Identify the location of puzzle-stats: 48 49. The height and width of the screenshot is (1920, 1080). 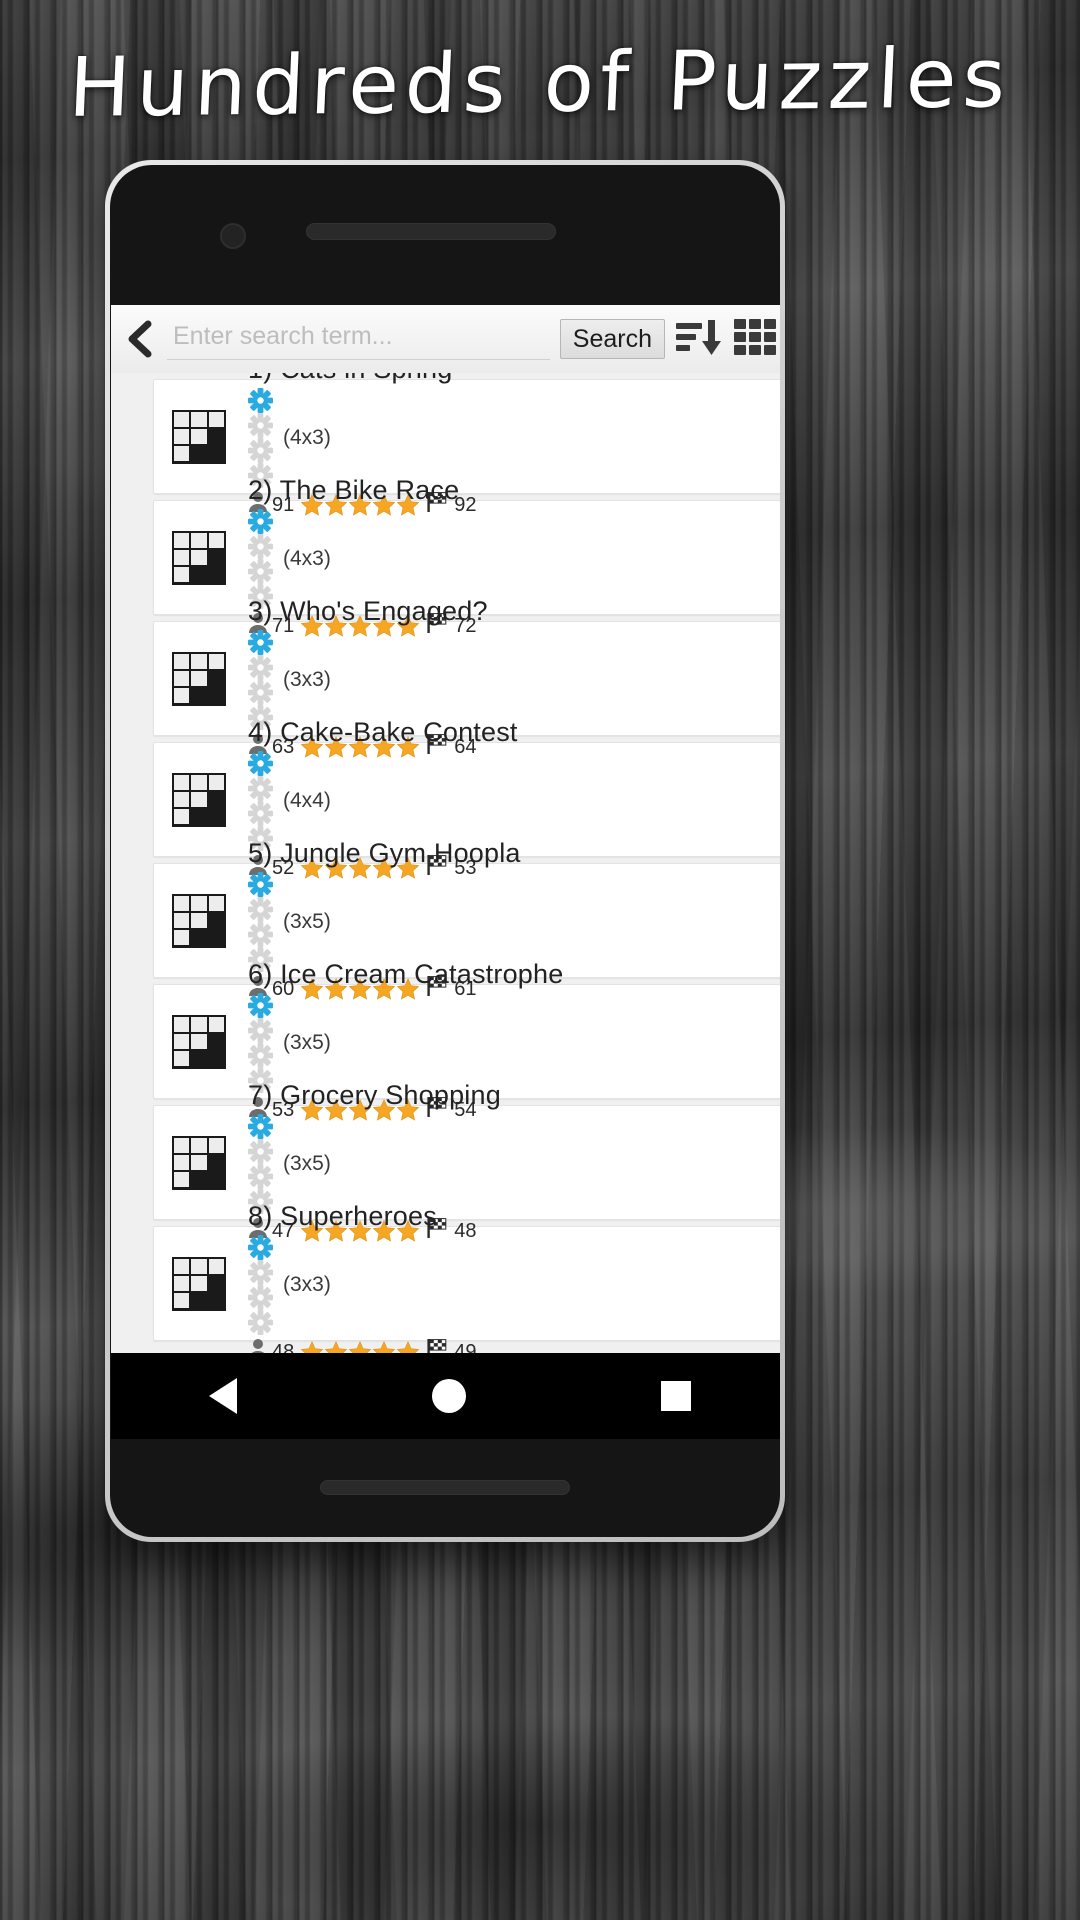
(514, 1345).